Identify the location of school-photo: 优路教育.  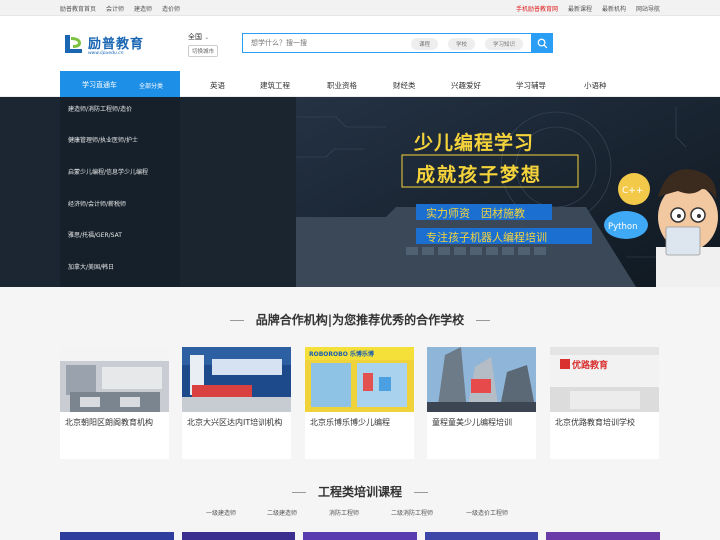
(604, 379).